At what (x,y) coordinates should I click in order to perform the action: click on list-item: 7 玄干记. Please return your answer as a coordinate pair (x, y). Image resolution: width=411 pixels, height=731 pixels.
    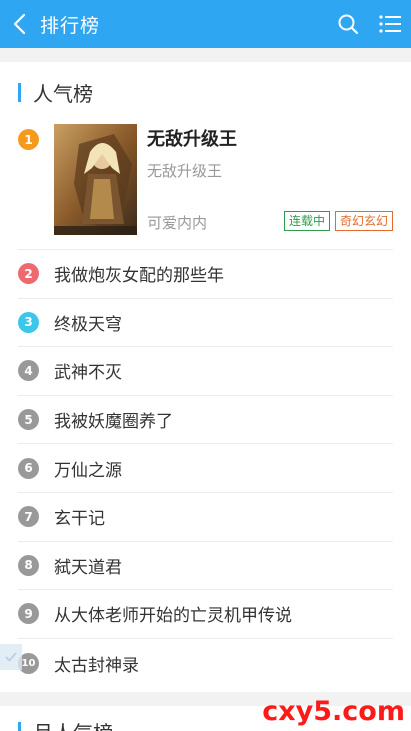
    Looking at the image, I should click on (205, 517).